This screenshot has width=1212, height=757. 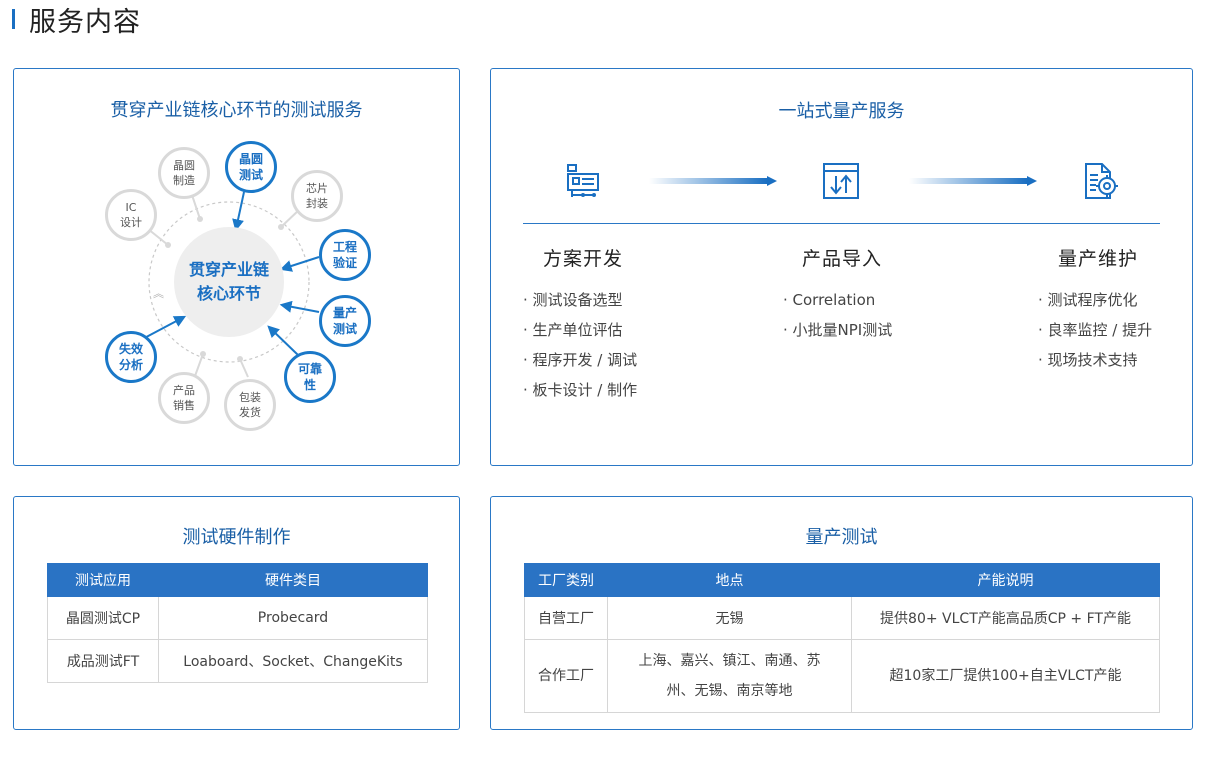 What do you see at coordinates (250, 412) in the screenshot?
I see `node-label: 发货` at bounding box center [250, 412].